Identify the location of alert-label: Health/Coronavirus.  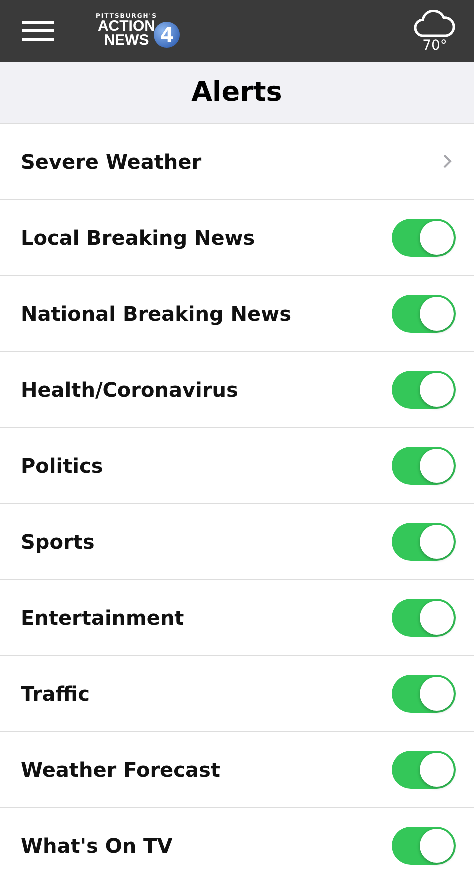
(129, 390).